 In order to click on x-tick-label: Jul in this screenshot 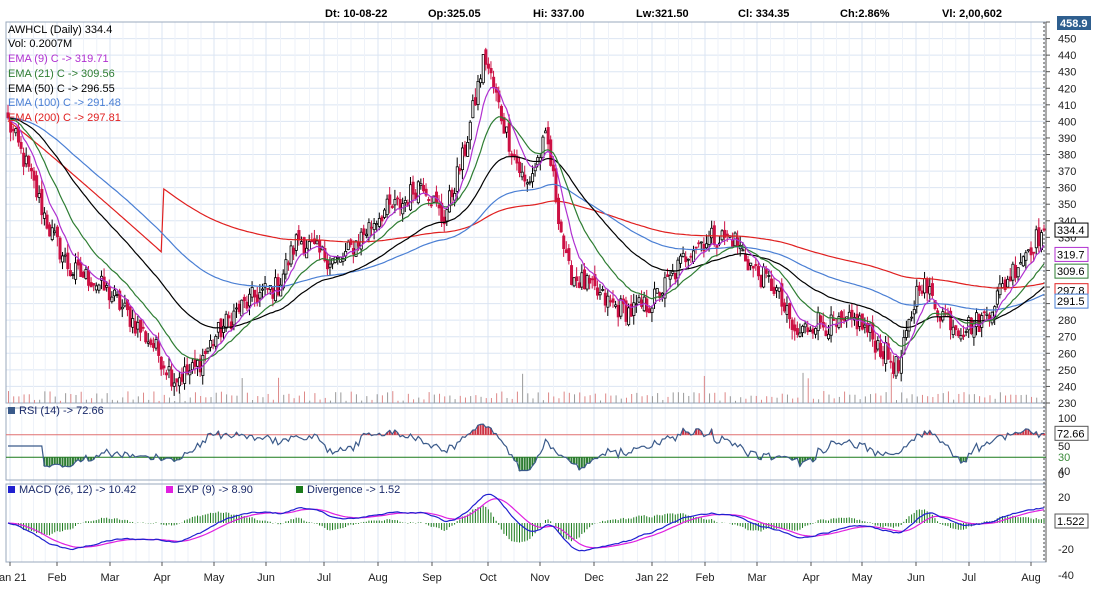, I will do `click(969, 578)`.